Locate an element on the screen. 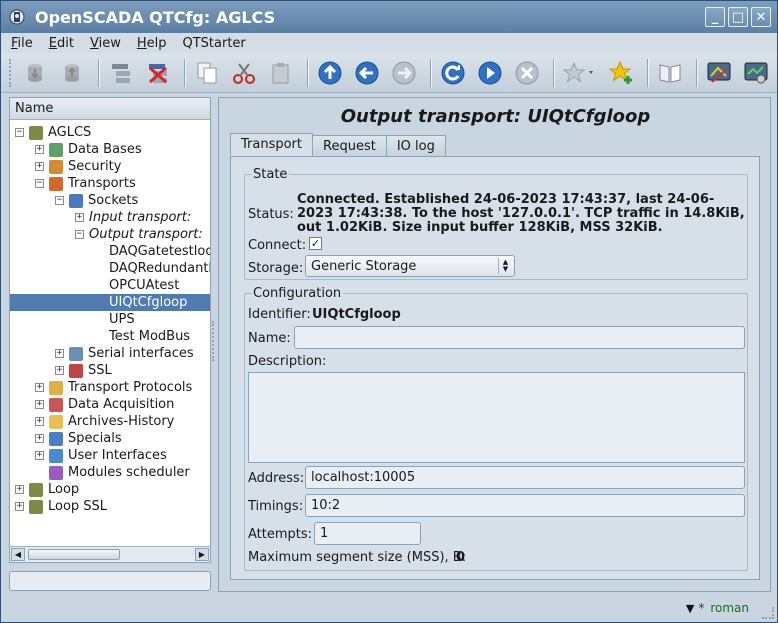 Image resolution: width=778 pixels, height=623 pixels. bookmark-add-icon is located at coordinates (621, 73).